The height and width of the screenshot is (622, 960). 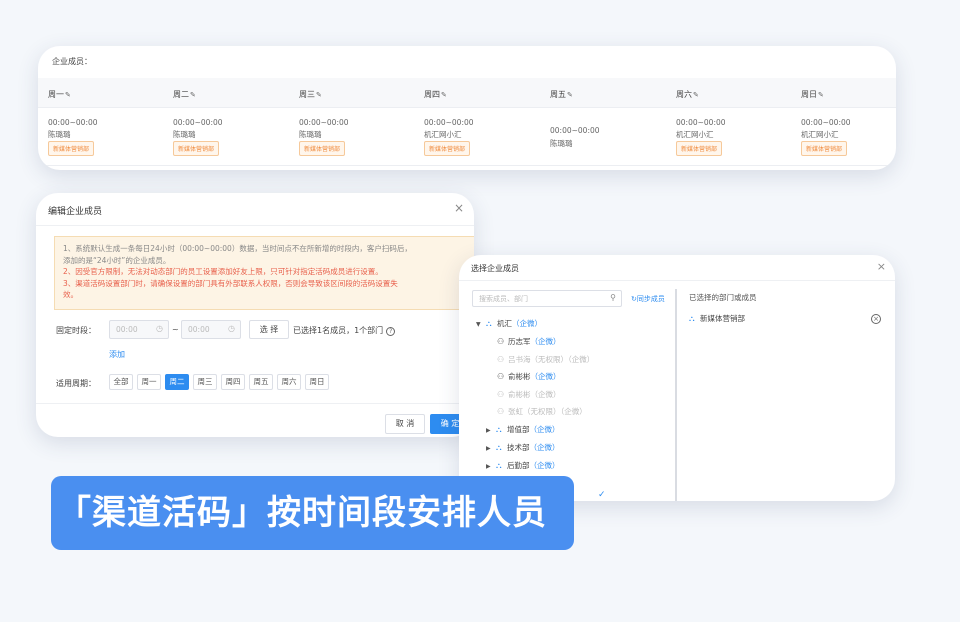 I want to click on cycle-all-button: 全部, so click(x=121, y=382).